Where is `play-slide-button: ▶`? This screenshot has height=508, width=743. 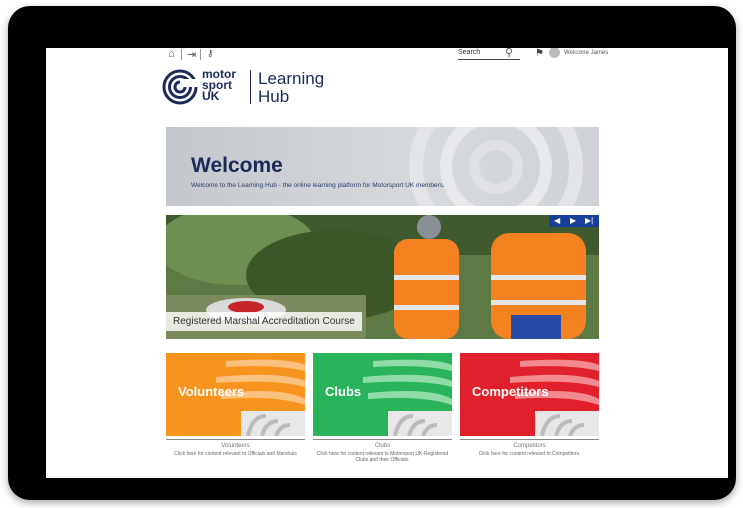
play-slide-button: ▶ is located at coordinates (573, 221).